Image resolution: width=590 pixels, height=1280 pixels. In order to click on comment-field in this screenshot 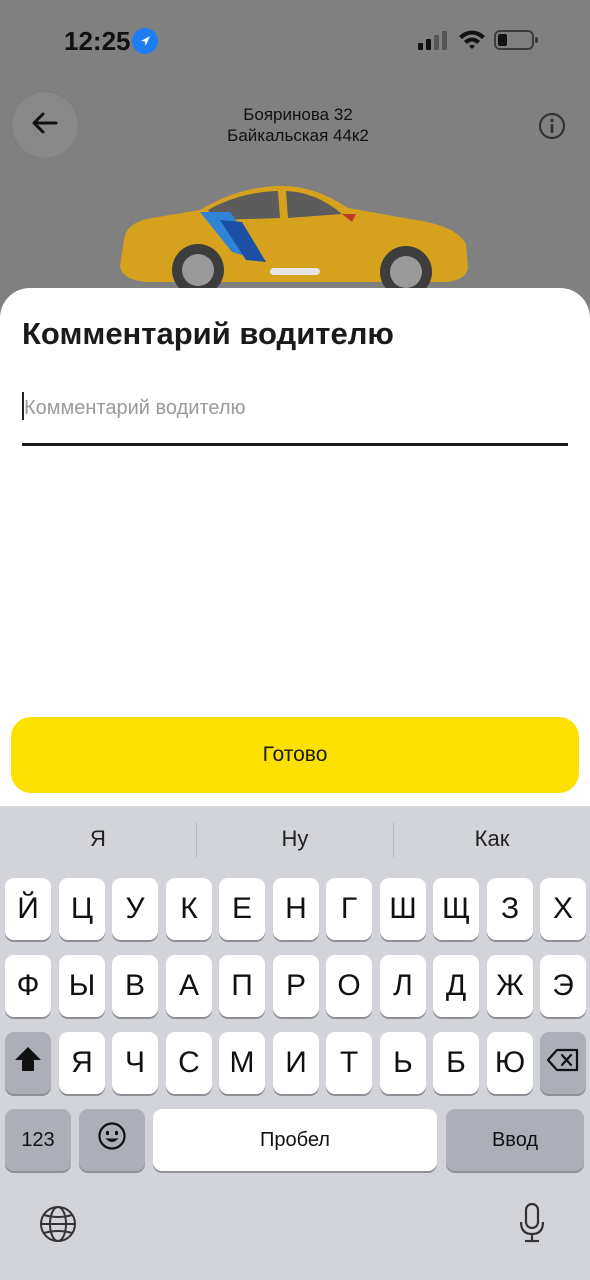, I will do `click(295, 415)`.